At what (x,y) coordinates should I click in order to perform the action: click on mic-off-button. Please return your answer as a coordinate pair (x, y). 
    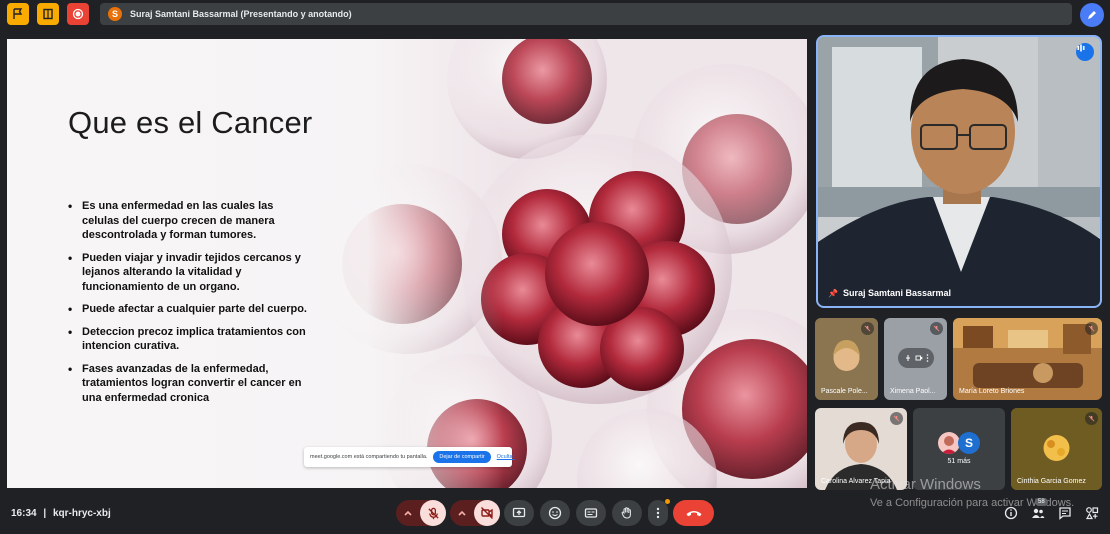
    Looking at the image, I should click on (433, 513).